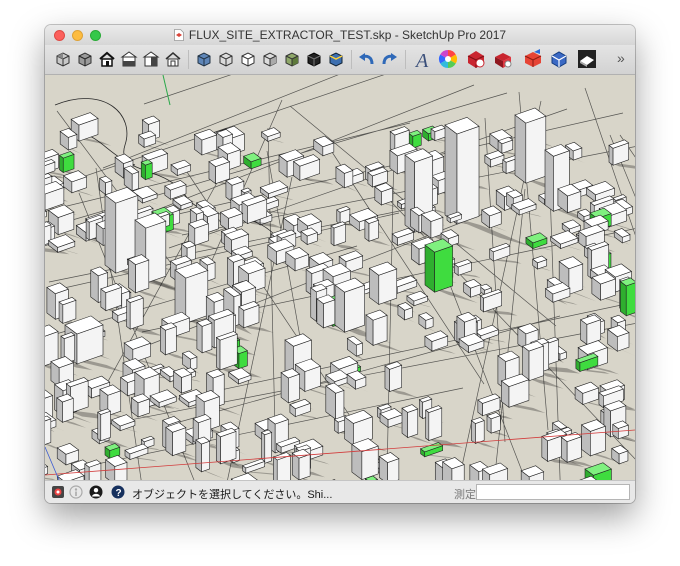  What do you see at coordinates (367, 59) in the screenshot?
I see `undo-icon` at bounding box center [367, 59].